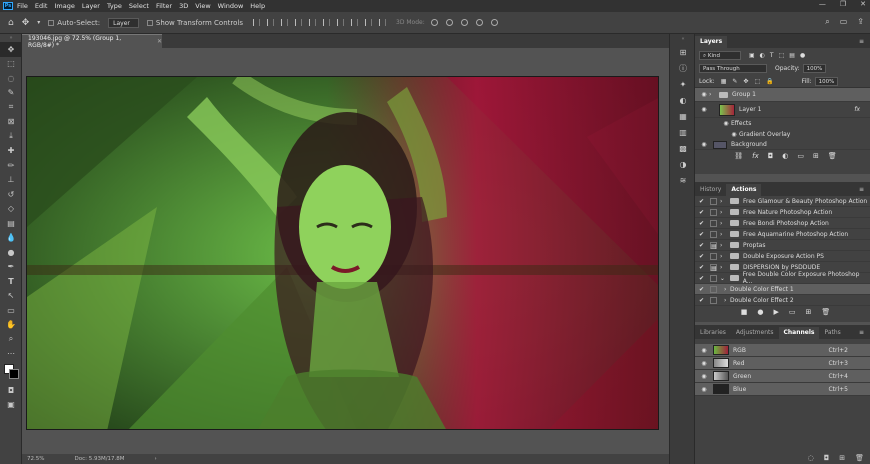  Describe the element at coordinates (792, 55) in the screenshot. I see `filter-smart-icon: ▤` at that location.